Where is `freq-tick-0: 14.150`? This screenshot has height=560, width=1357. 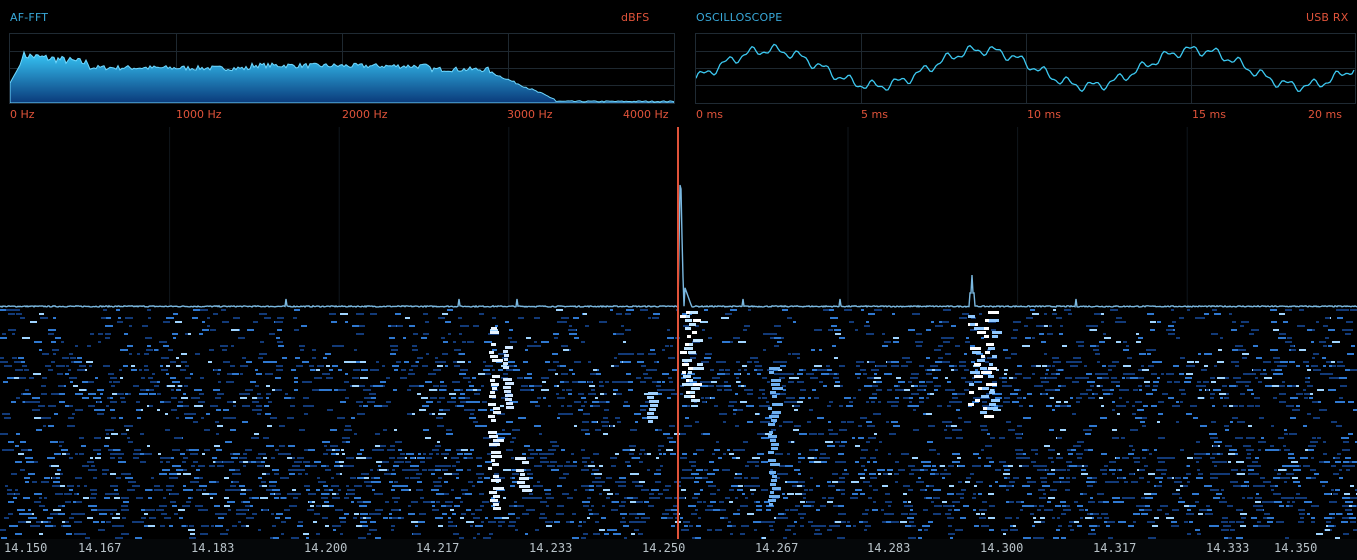 freq-tick-0: 14.150 is located at coordinates (26, 548).